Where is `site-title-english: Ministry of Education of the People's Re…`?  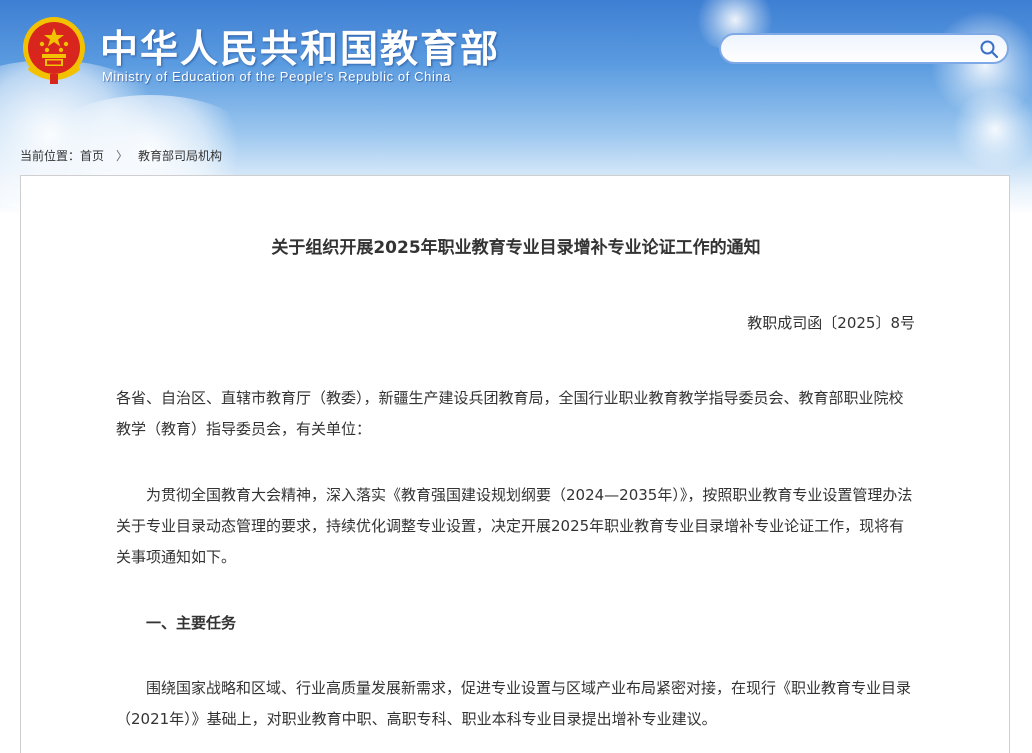
site-title-english: Ministry of Education of the People's Re… is located at coordinates (276, 76).